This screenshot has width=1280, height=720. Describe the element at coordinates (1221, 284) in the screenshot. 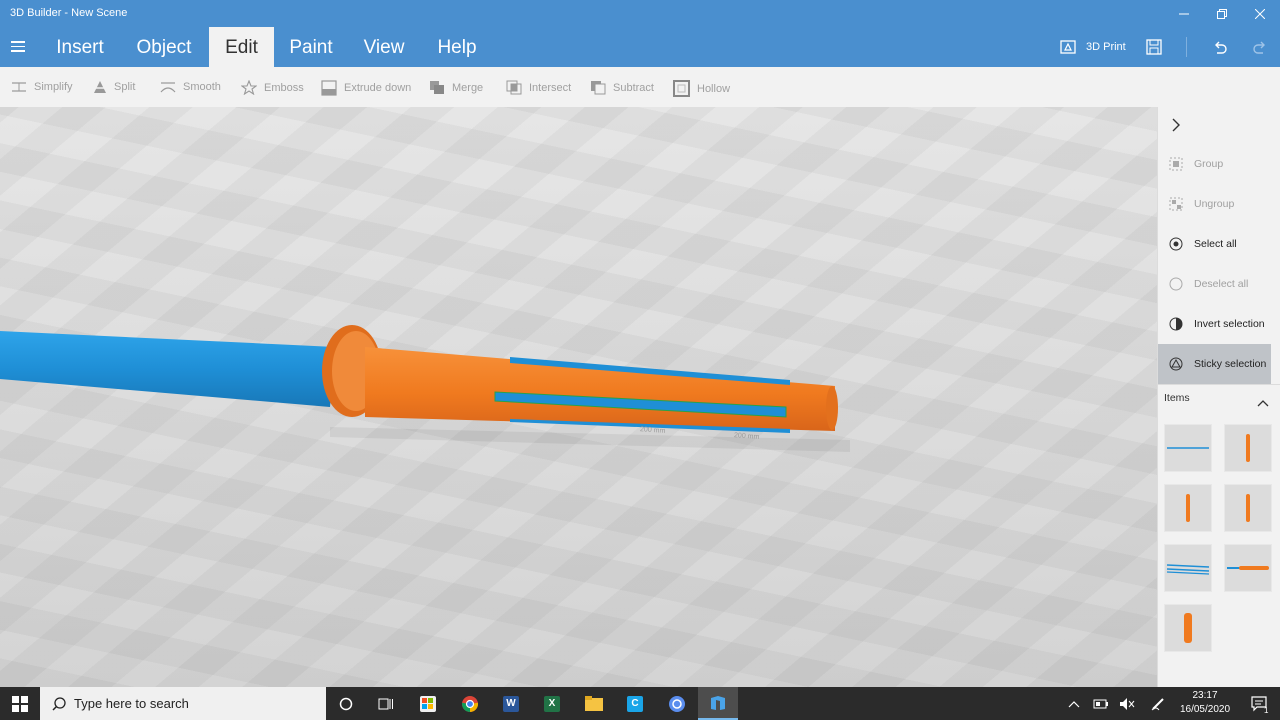

I see `deselect-all-label: Deselect all` at that location.